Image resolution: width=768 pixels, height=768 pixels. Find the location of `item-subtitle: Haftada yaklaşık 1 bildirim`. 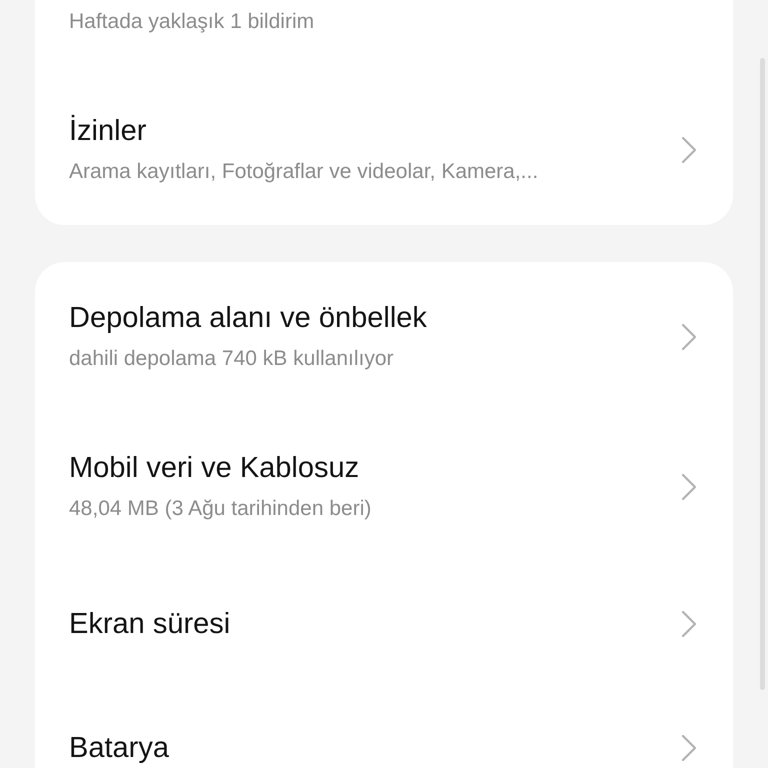

item-subtitle: Haftada yaklaşık 1 bildirim is located at coordinates (192, 22).